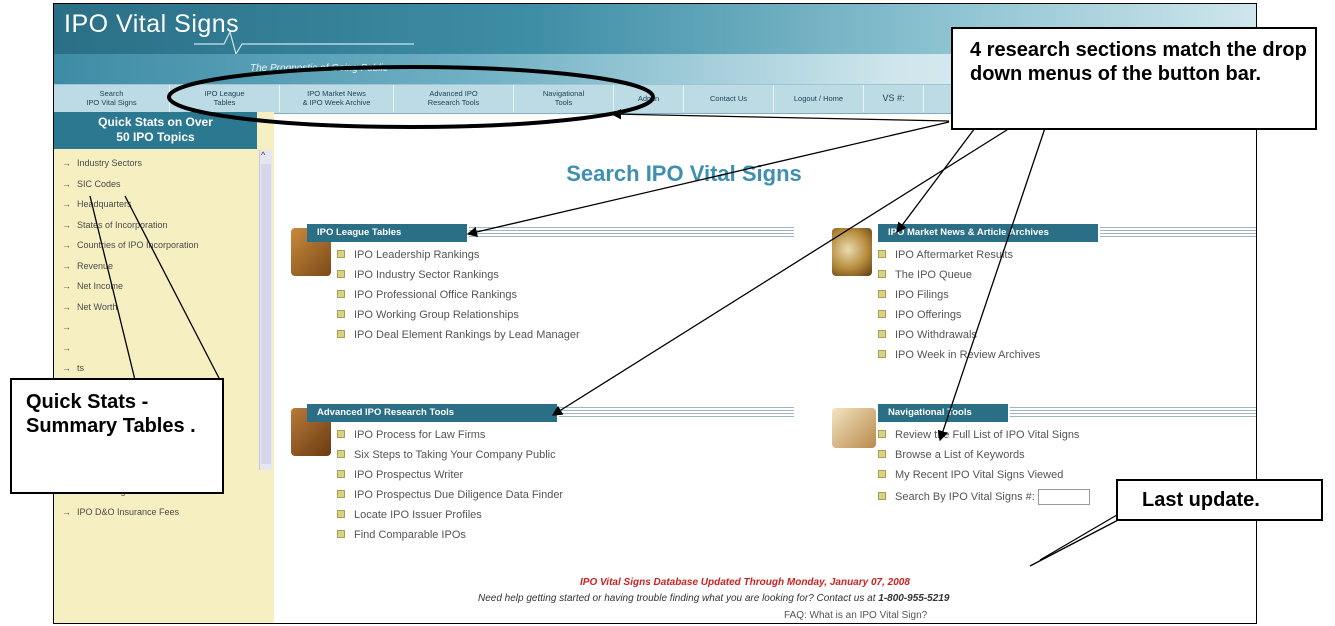 This screenshot has height=626, width=1335. I want to click on callout-quick-stats: Quick Stats - Summary Tables ., so click(117, 436).